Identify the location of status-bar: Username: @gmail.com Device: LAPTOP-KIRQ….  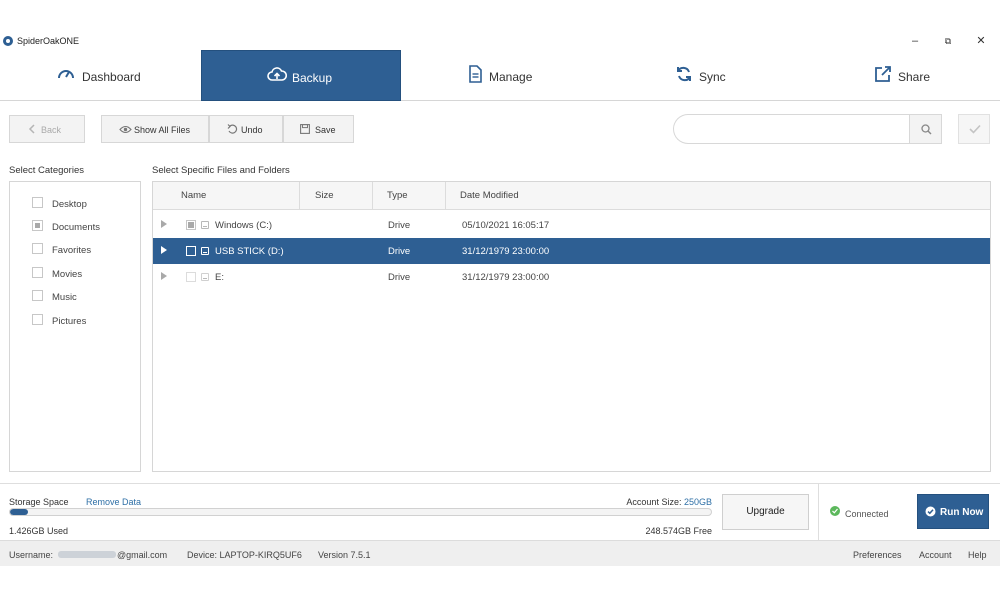
(500, 553).